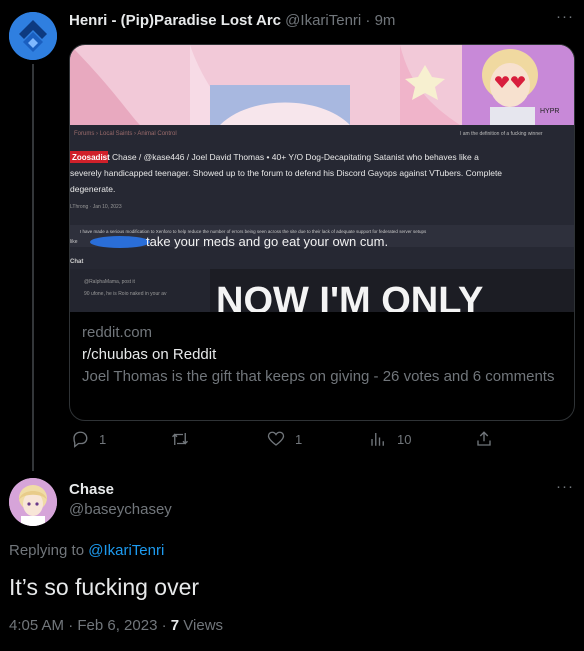  What do you see at coordinates (96, 207) in the screenshot?
I see `forum-post-meta: LThrong · Jan 10, 2023` at bounding box center [96, 207].